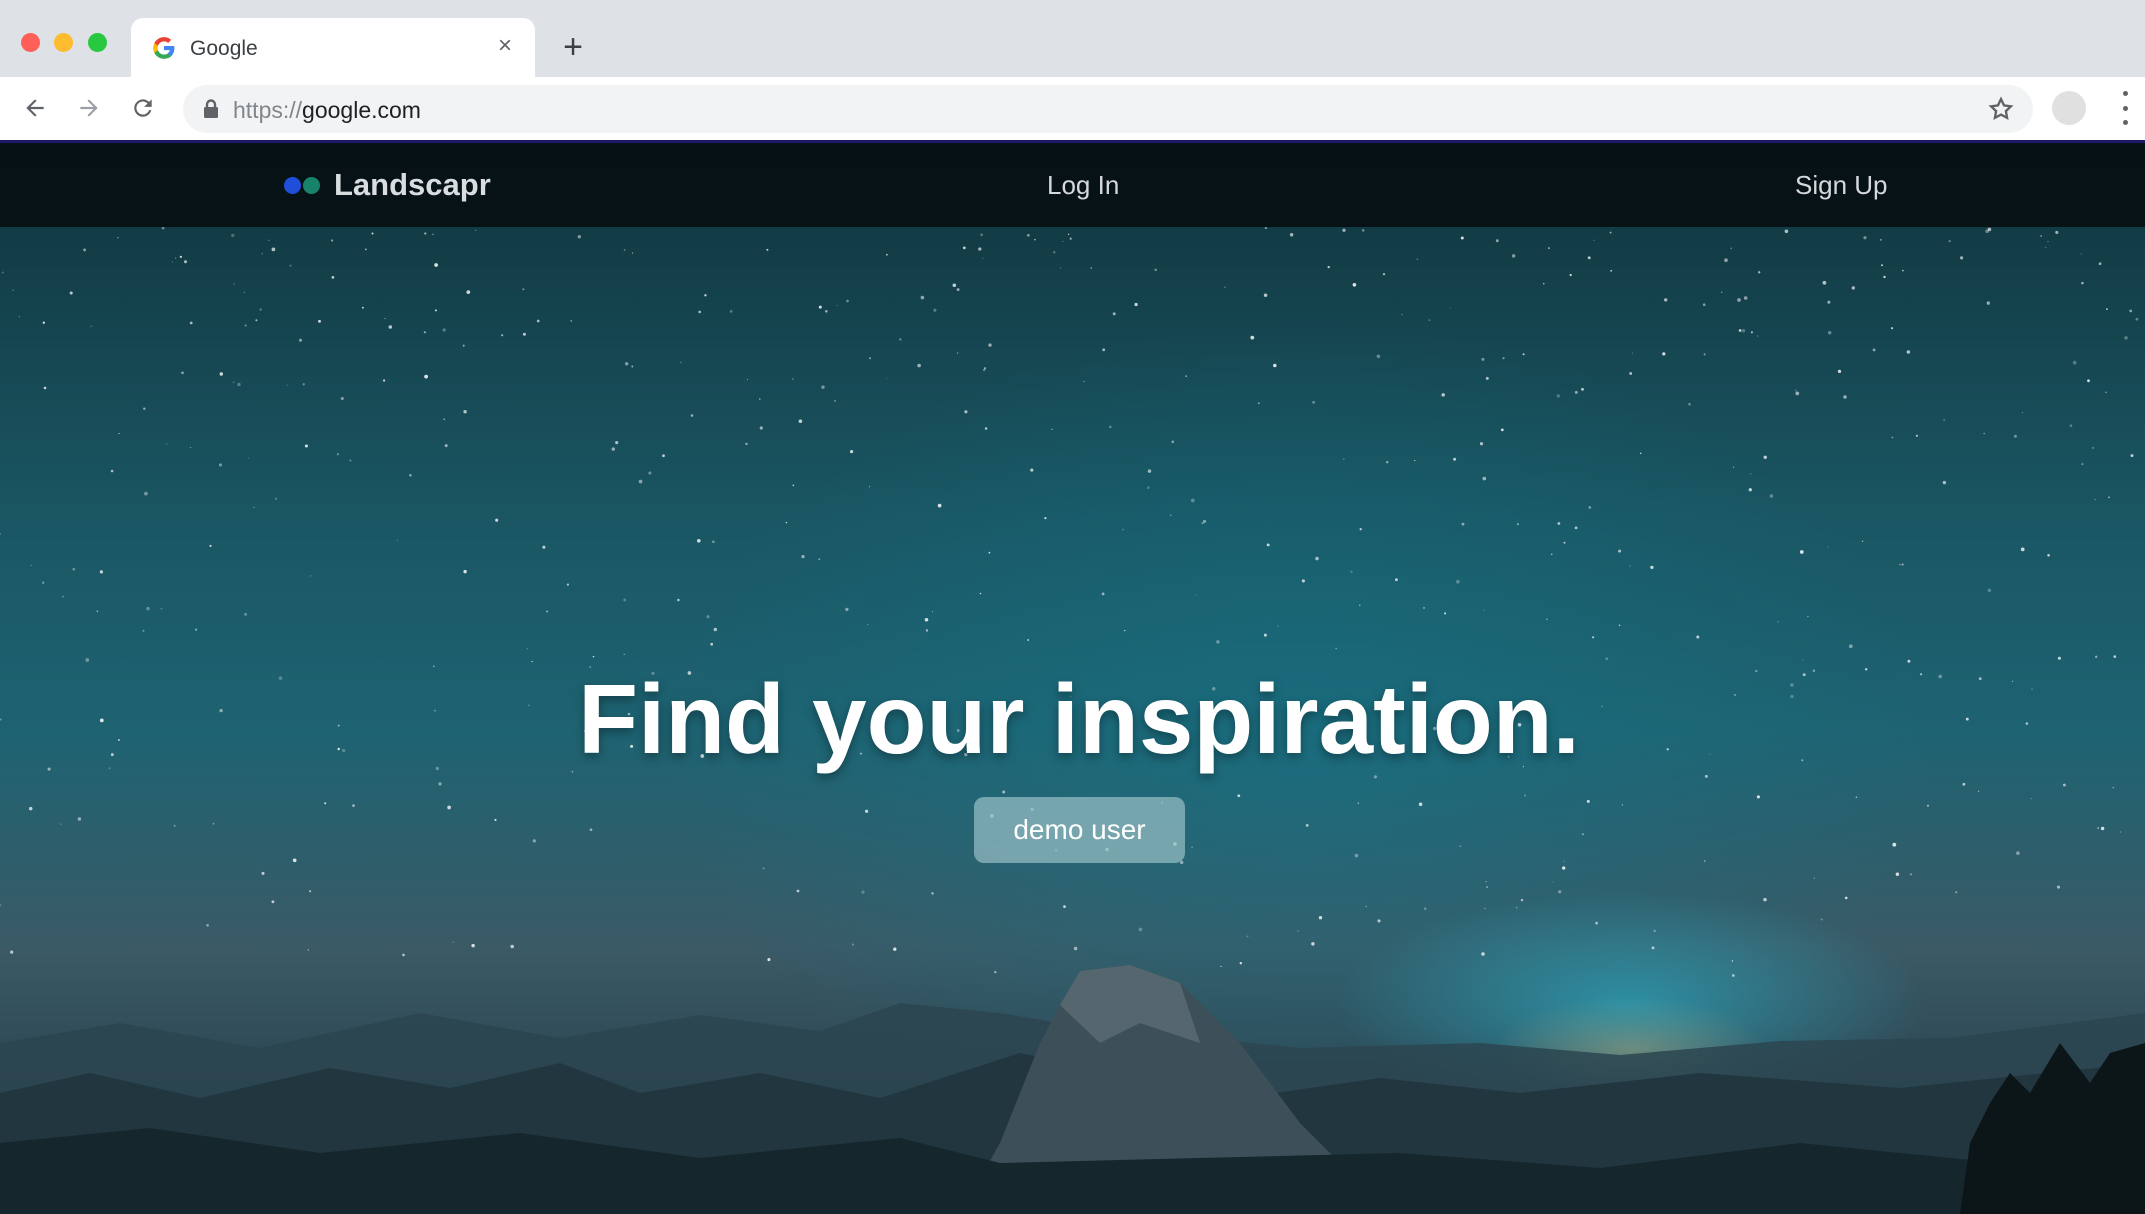 This screenshot has height=1214, width=2145. I want to click on demo-user-button: demo user, so click(1079, 830).